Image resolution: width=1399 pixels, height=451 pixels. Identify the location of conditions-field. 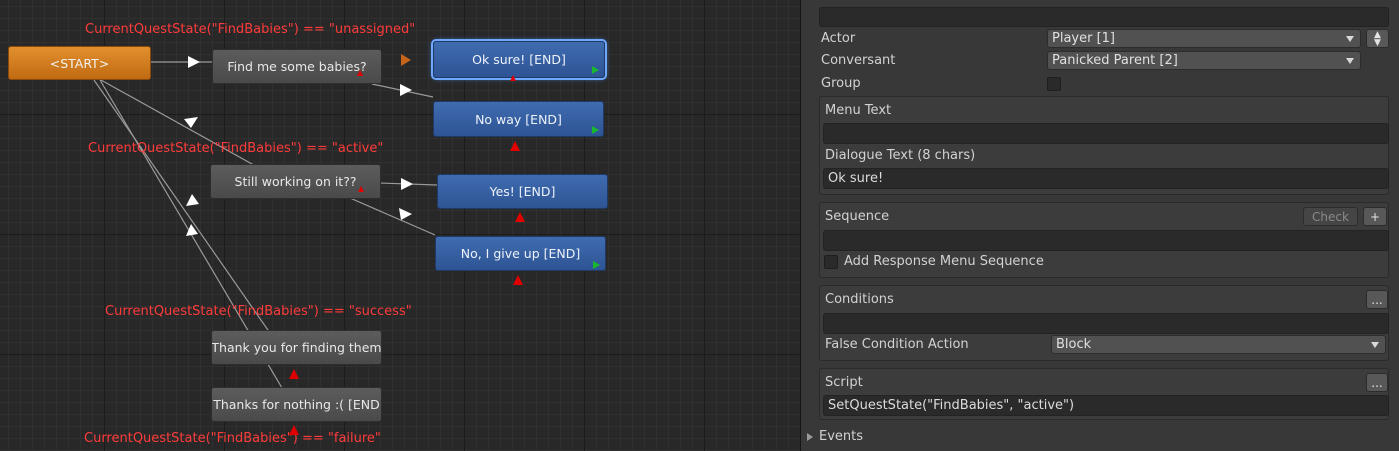
(1106, 323).